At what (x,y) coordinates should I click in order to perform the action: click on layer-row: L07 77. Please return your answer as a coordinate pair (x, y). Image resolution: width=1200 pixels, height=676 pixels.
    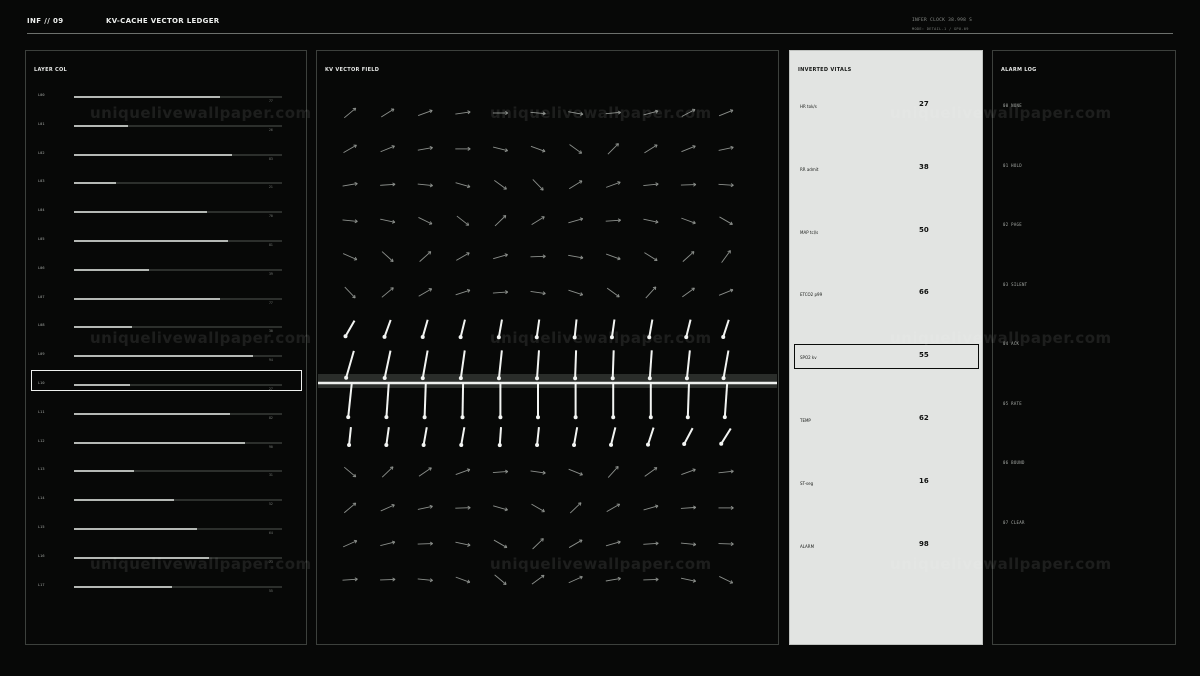
    Looking at the image, I should click on (166, 300).